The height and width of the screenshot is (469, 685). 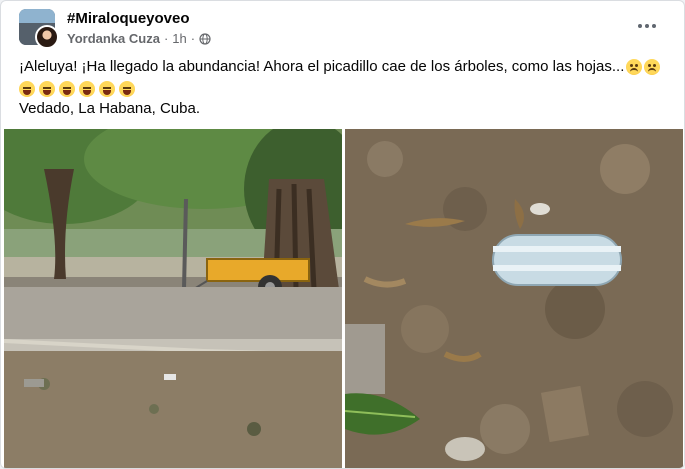 What do you see at coordinates (205, 38) in the screenshot?
I see `globe-icon` at bounding box center [205, 38].